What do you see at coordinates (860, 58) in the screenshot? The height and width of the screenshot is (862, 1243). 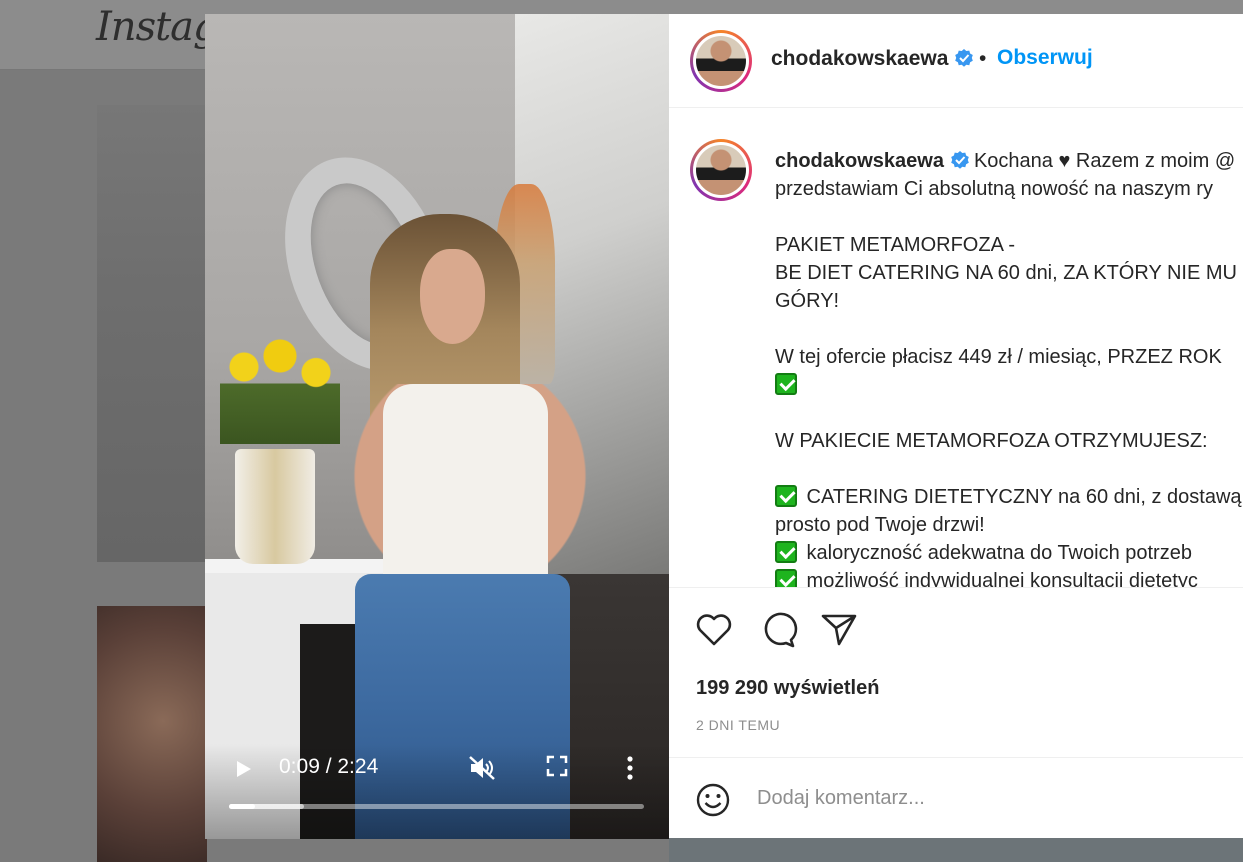 I see `username-text: chodakowskaewa` at bounding box center [860, 58].